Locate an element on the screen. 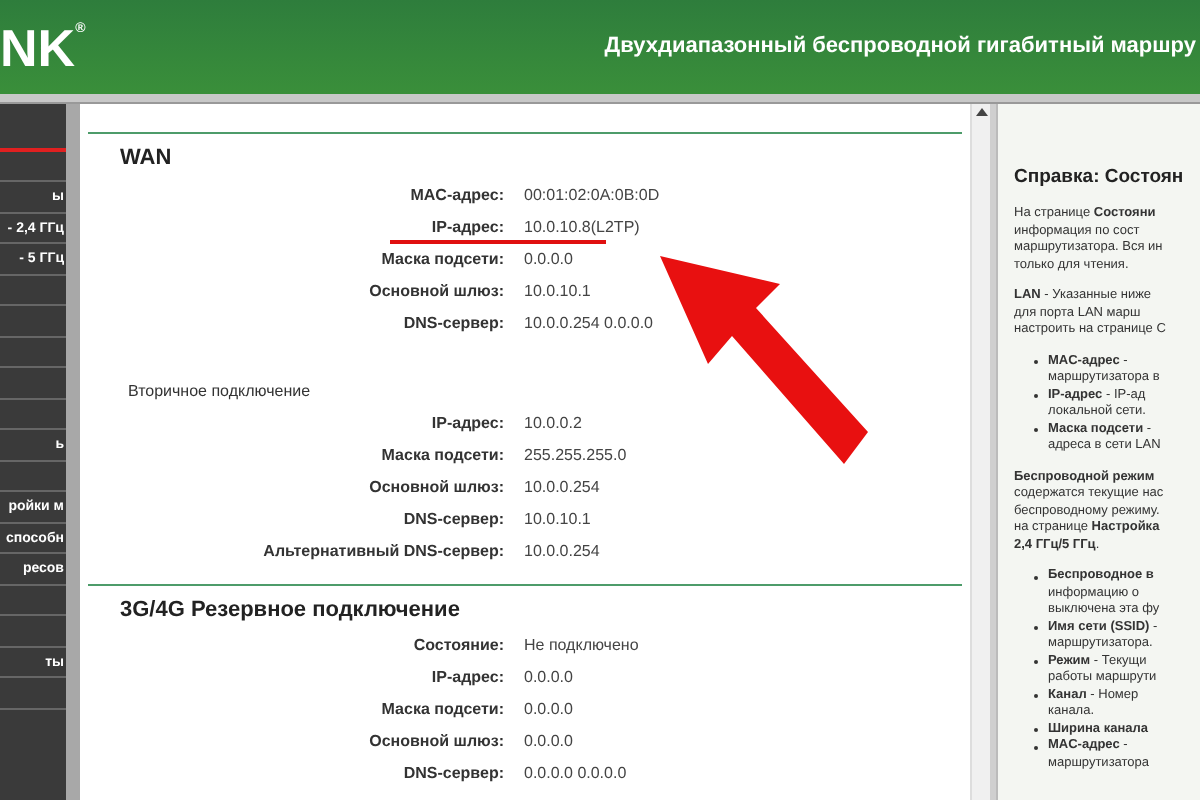  scrollbar is located at coordinates (980, 452).